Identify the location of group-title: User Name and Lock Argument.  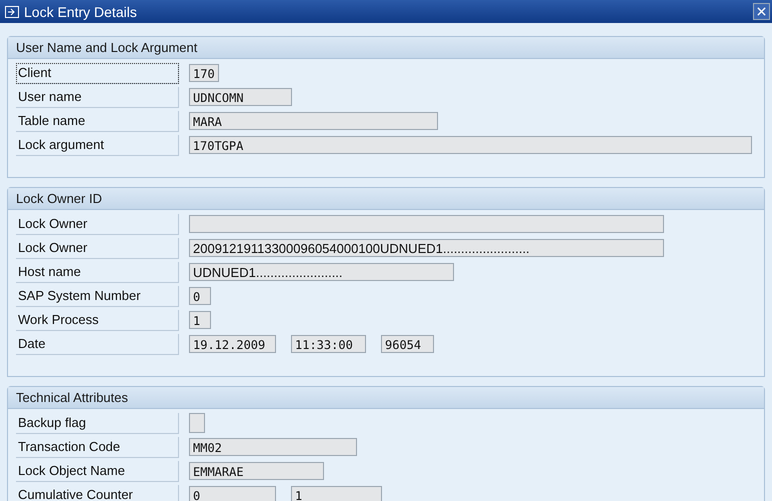
(386, 48).